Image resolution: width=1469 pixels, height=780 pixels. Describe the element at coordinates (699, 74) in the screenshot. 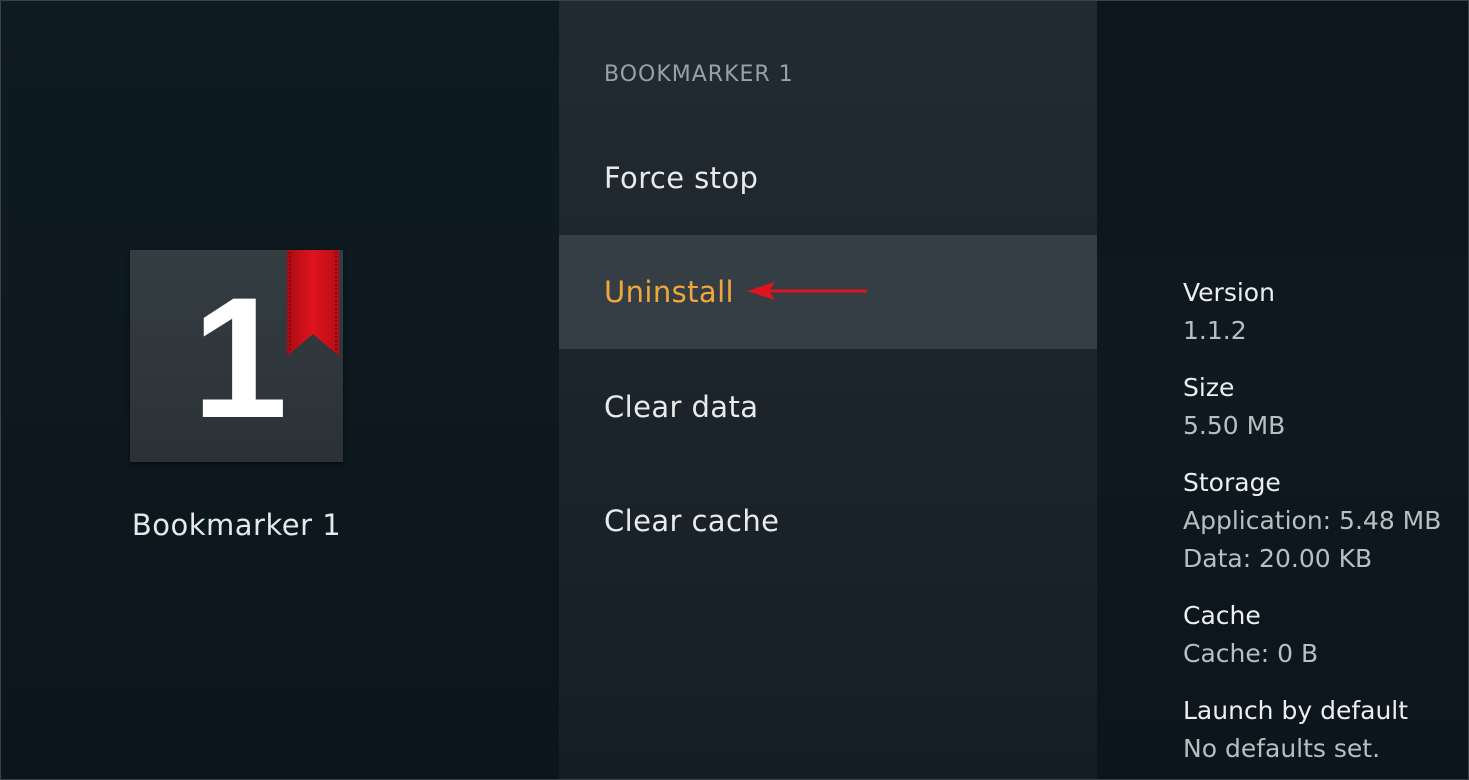

I see `menu-header: BOOKMARKER 1` at that location.